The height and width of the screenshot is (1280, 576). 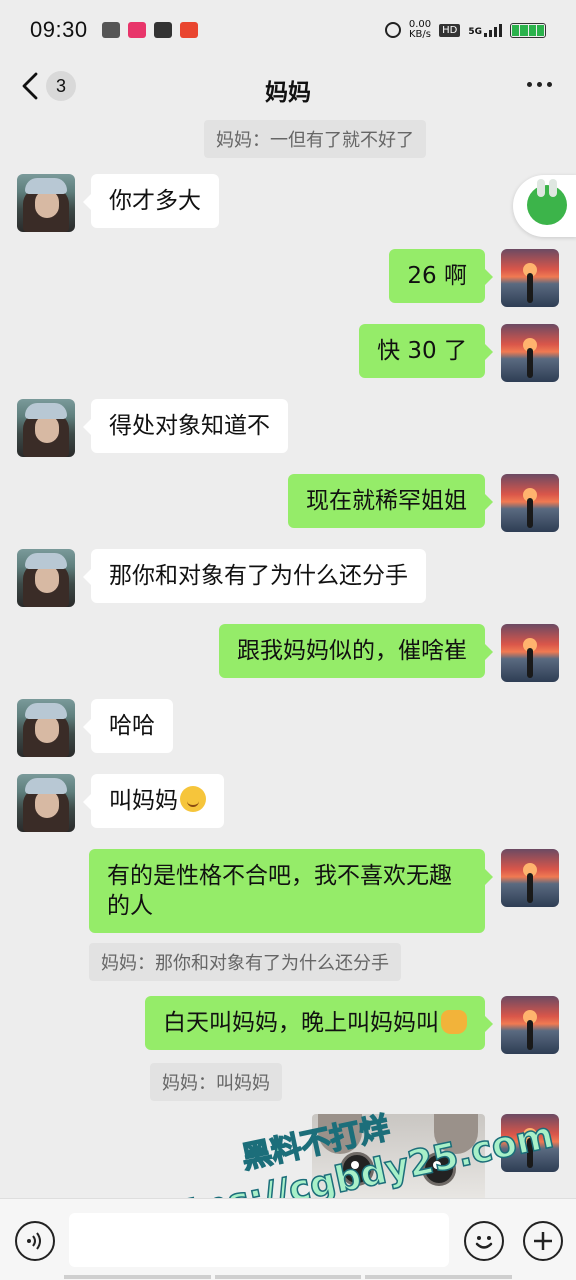 What do you see at coordinates (291, 891) in the screenshot?
I see `message-bubble: 有的是性格不合吧，我不喜欢无趣 的人` at bounding box center [291, 891].